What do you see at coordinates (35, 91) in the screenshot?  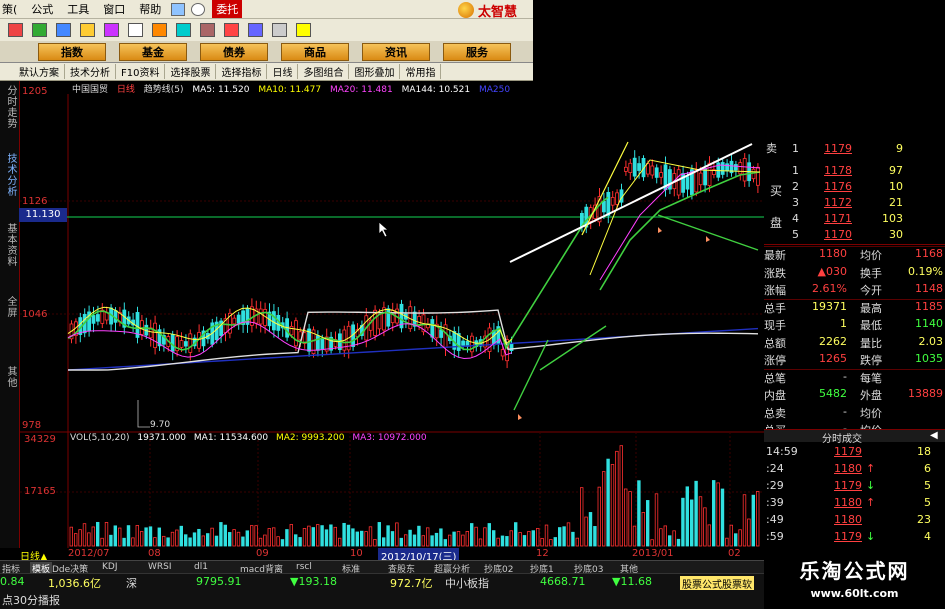 I see `price-tick: 1205` at bounding box center [35, 91].